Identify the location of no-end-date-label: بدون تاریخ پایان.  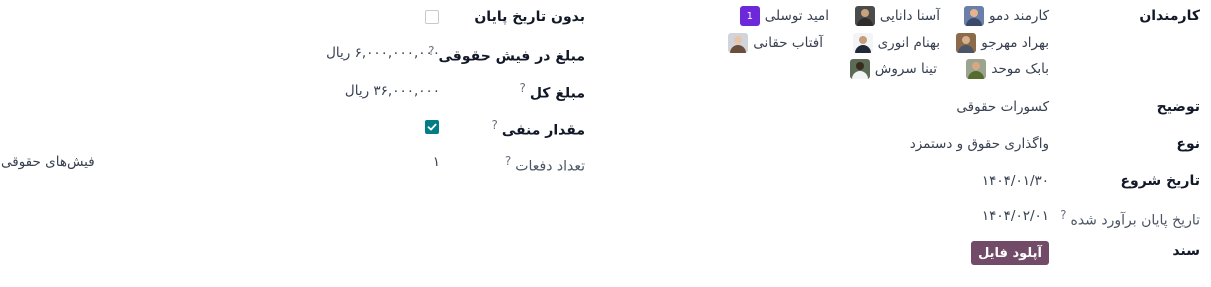
(529, 17).